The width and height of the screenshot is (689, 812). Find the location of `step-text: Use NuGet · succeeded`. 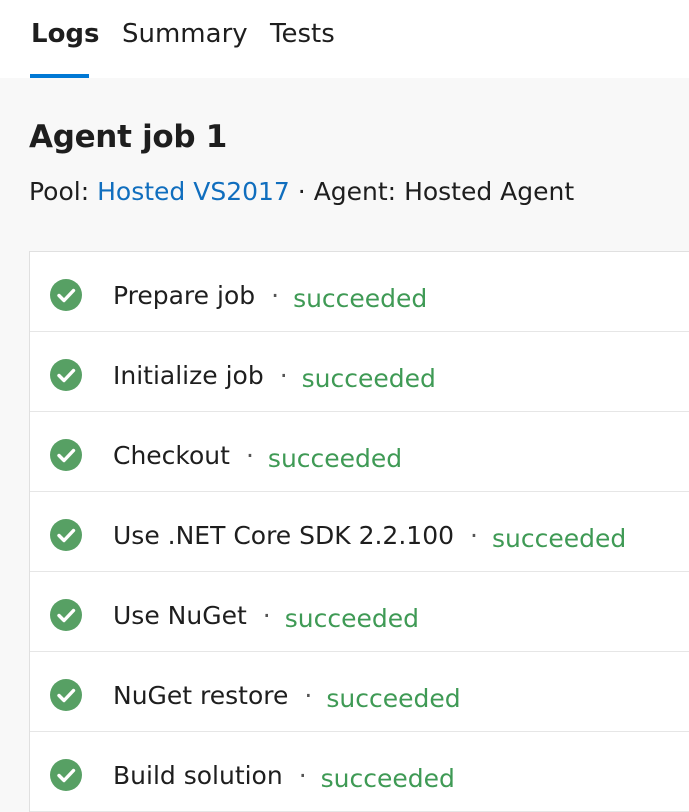

step-text: Use NuGet · succeeded is located at coordinates (266, 616).